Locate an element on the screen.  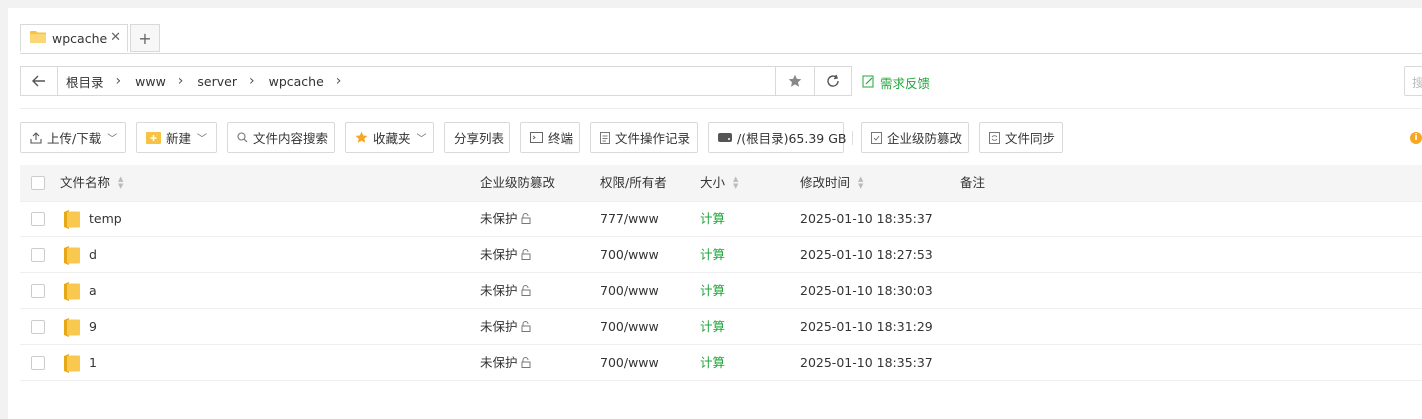
file-name: 9 is located at coordinates (93, 326).